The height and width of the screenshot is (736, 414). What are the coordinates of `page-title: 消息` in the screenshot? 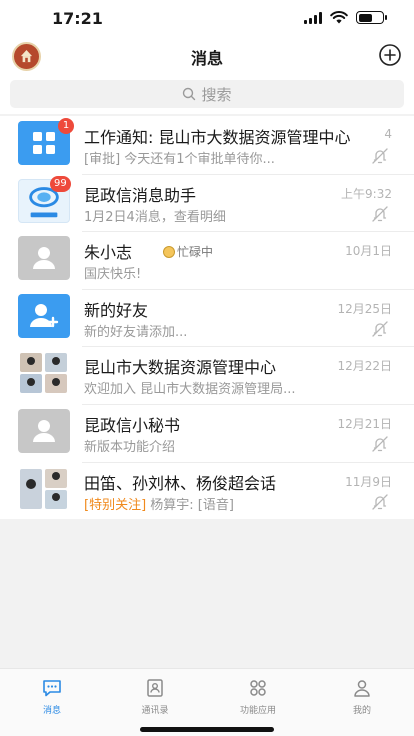 It's located at (206, 58).